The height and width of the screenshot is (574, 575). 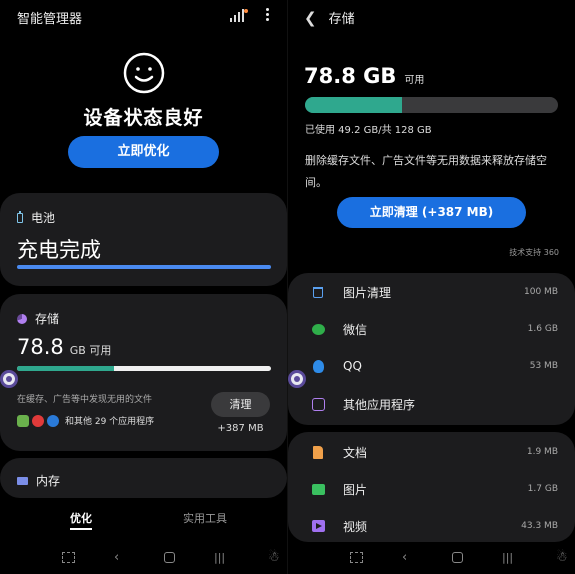 I want to click on app-title: 智能管理器, so click(x=50, y=19).